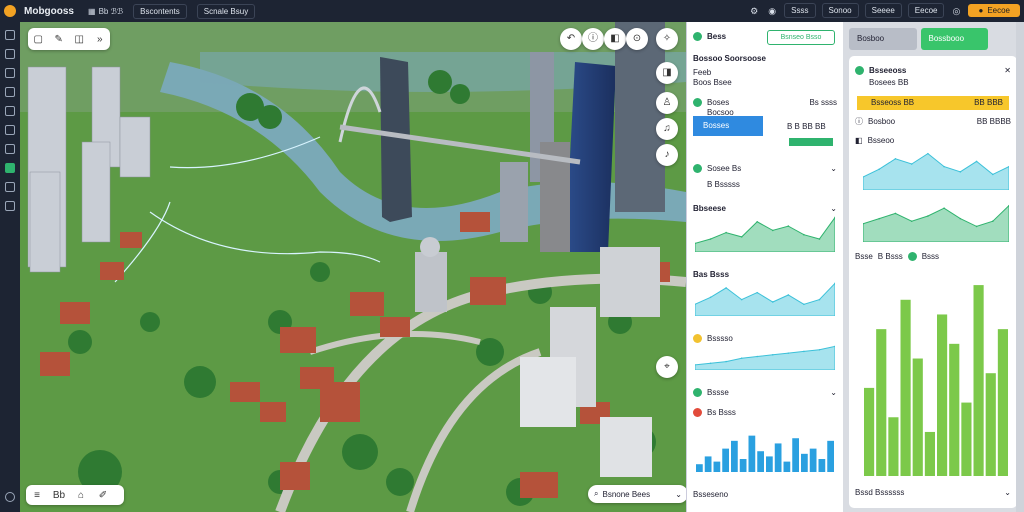 The height and width of the screenshot is (512, 1024). I want to click on account-button: ● Eecoe, so click(994, 10).